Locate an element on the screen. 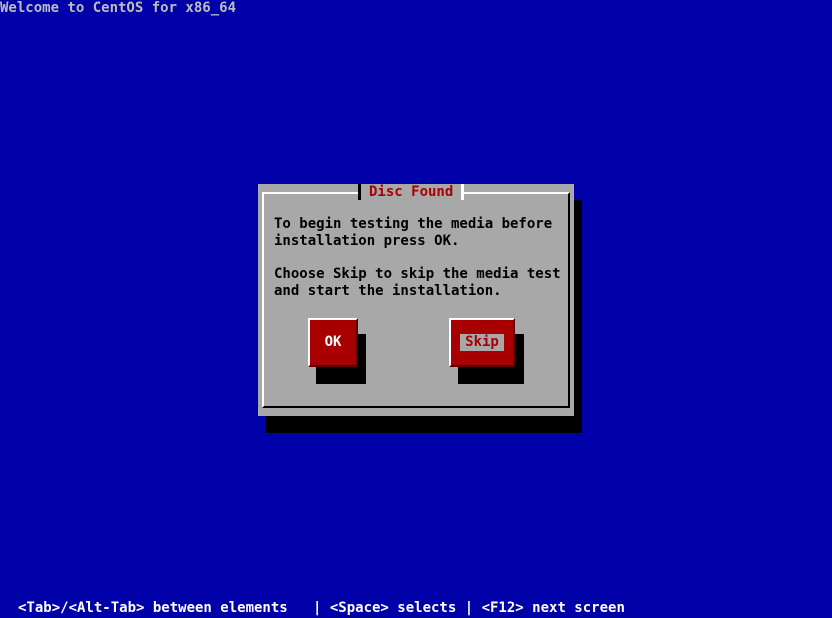 The height and width of the screenshot is (618, 832). dialog-message-line: Choose Skip to skip the media test is located at coordinates (417, 274).